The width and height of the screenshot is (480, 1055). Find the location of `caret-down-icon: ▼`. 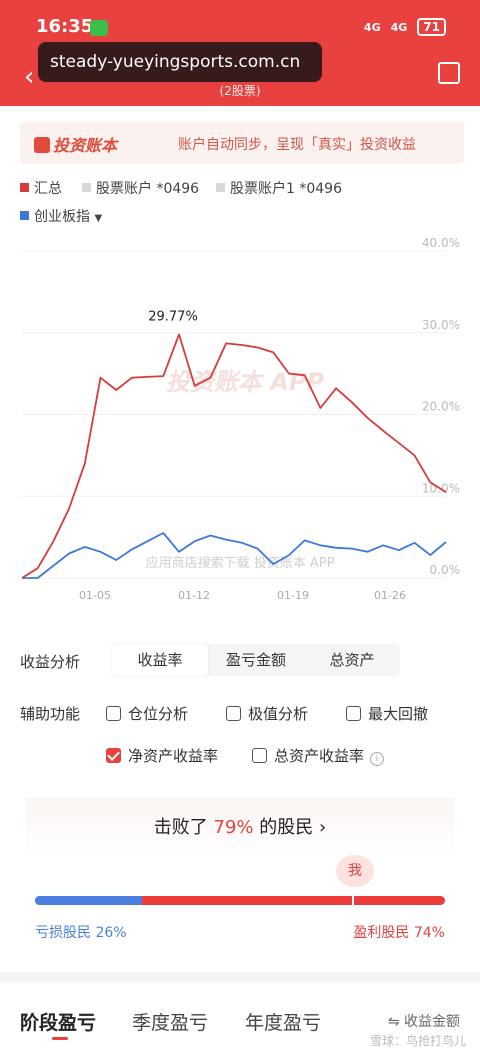

caret-down-icon: ▼ is located at coordinates (98, 218).